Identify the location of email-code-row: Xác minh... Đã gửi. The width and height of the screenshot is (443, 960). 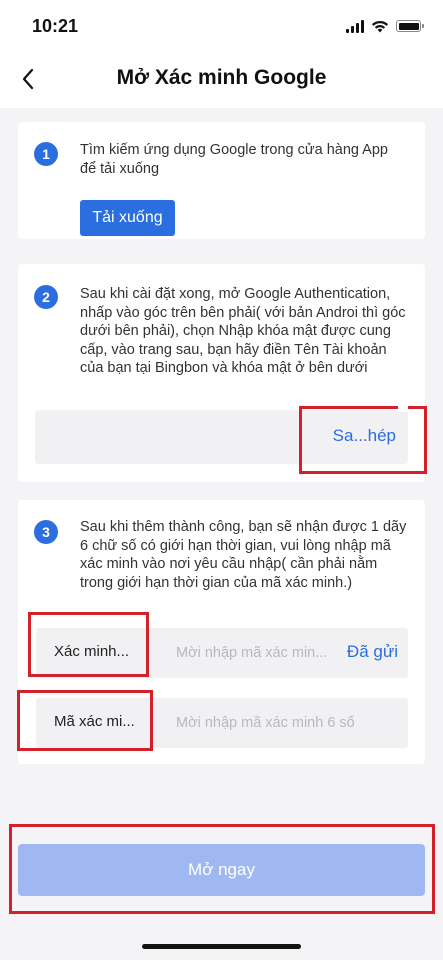
(222, 653).